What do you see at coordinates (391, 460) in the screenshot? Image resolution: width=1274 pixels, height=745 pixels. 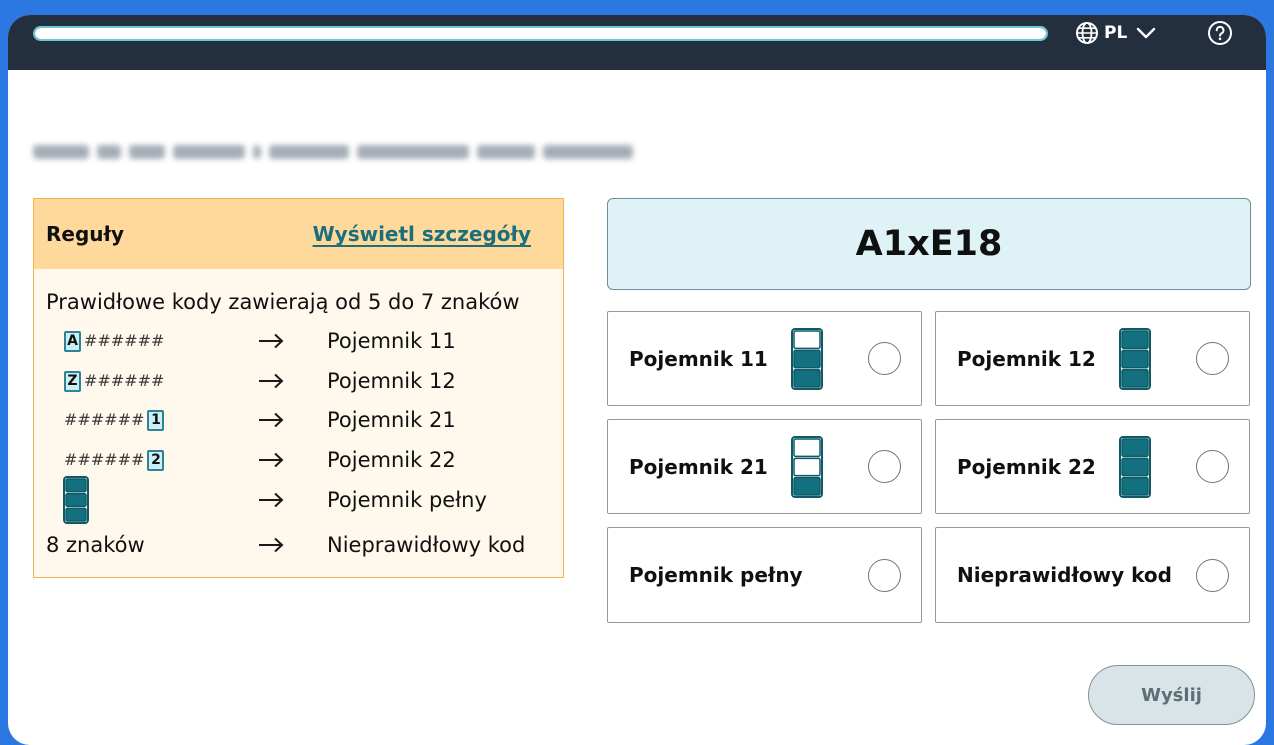 I see `rule-target: Pojemnik 22` at bounding box center [391, 460].